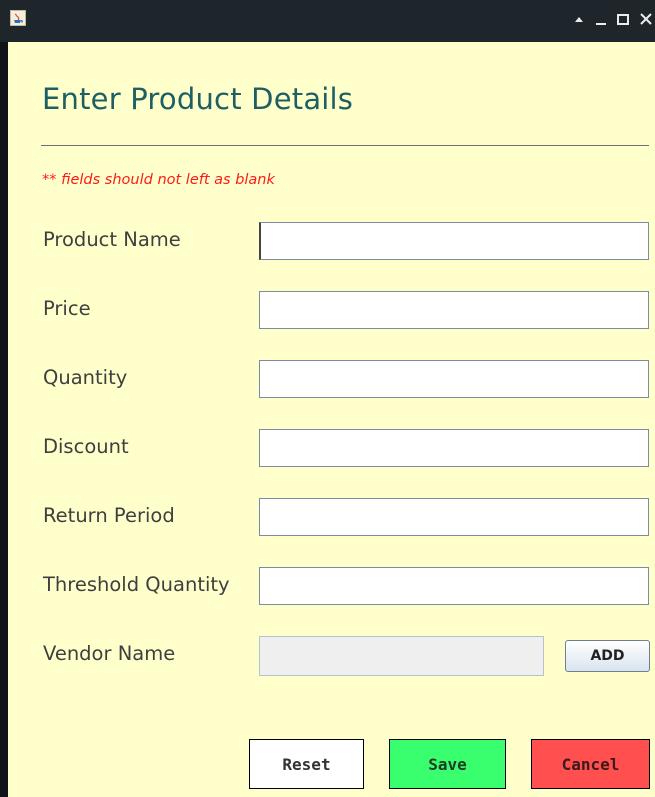 The height and width of the screenshot is (797, 655). I want to click on shade-icon, so click(579, 19).